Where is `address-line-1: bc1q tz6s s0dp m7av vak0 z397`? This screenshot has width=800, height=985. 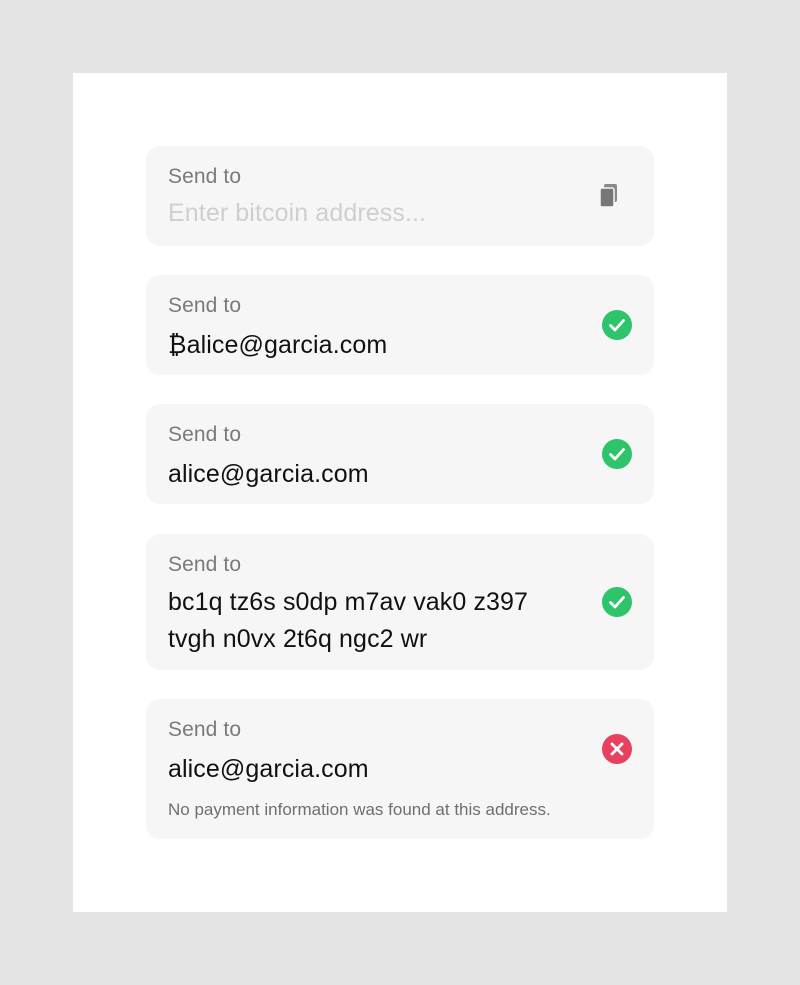 address-line-1: bc1q tz6s s0dp m7av vak0 z397 is located at coordinates (348, 602).